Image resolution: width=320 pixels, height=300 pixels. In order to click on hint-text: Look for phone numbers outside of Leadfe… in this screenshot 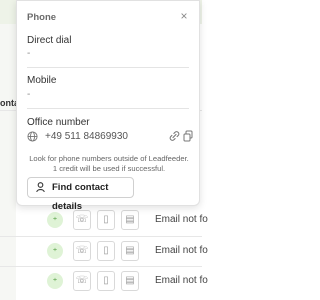, I will do `click(109, 164)`.